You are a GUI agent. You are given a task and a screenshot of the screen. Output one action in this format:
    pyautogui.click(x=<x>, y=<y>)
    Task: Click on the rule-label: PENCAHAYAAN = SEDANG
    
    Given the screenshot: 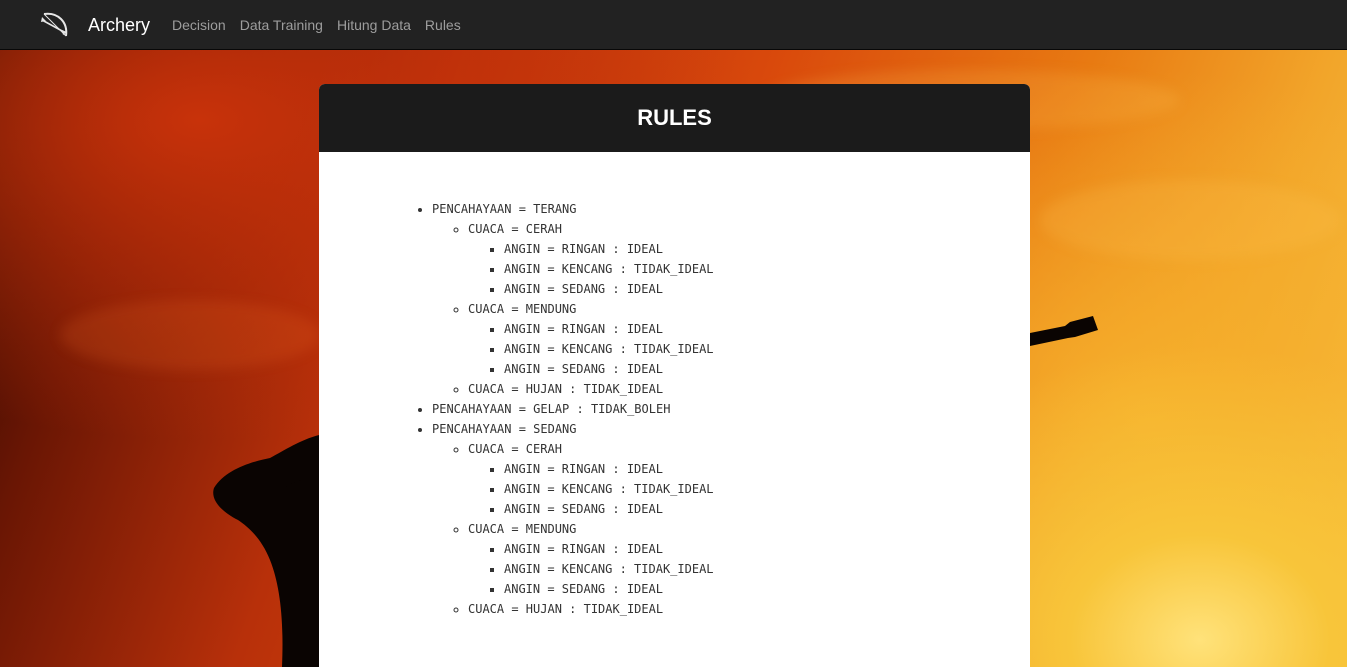 What is the action you would take?
    pyautogui.click(x=504, y=429)
    